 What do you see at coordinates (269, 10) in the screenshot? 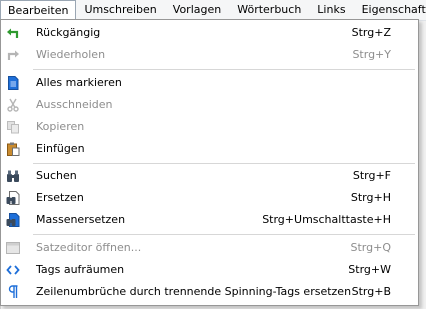
I see `menu-tab-woerterbuch: Wörterbuch` at bounding box center [269, 10].